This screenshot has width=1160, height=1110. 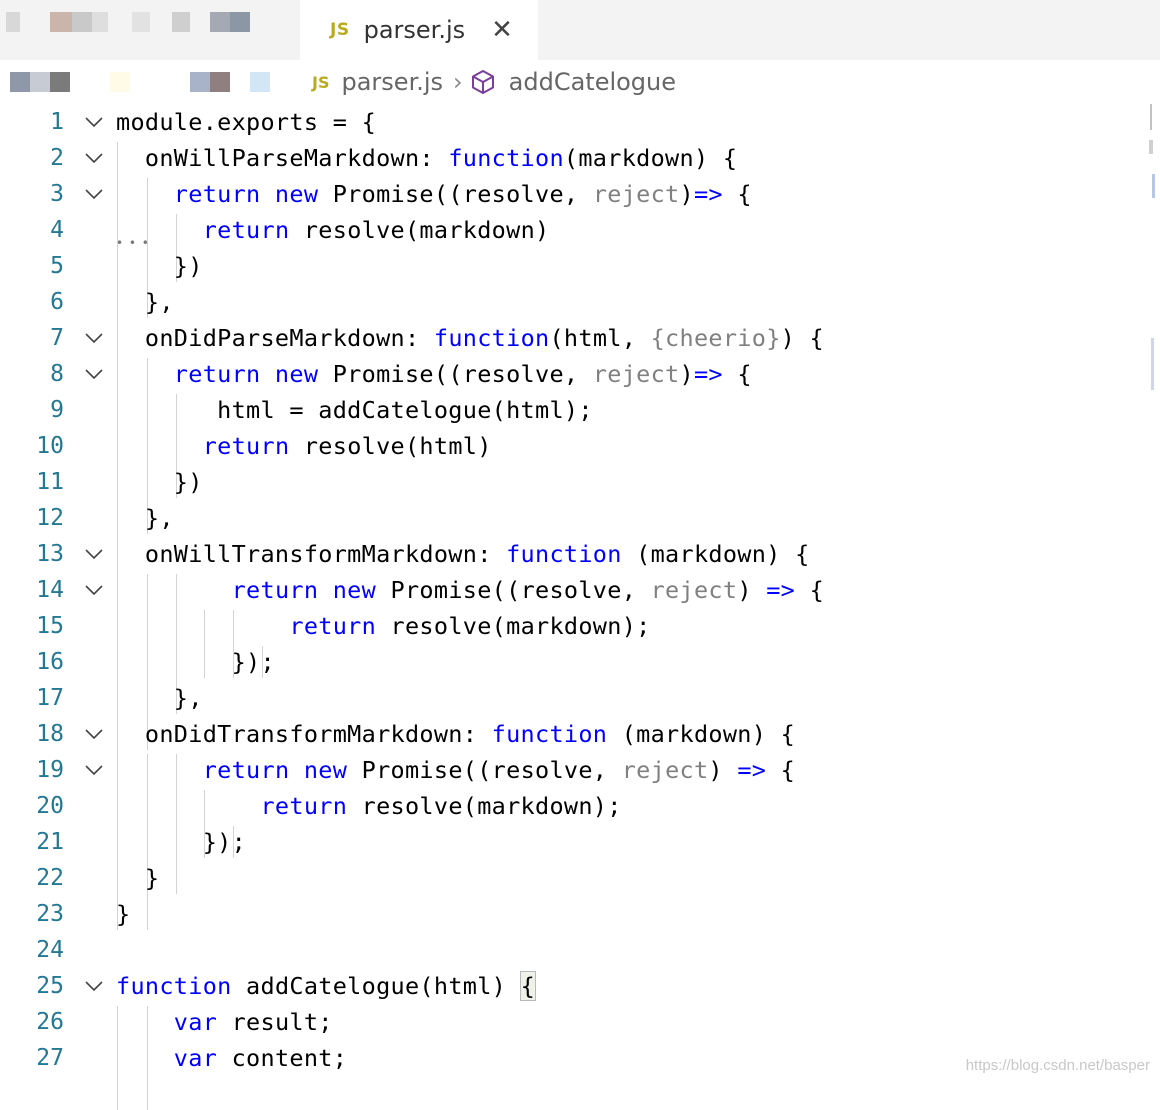 I want to click on line-number: 11, so click(x=50, y=482).